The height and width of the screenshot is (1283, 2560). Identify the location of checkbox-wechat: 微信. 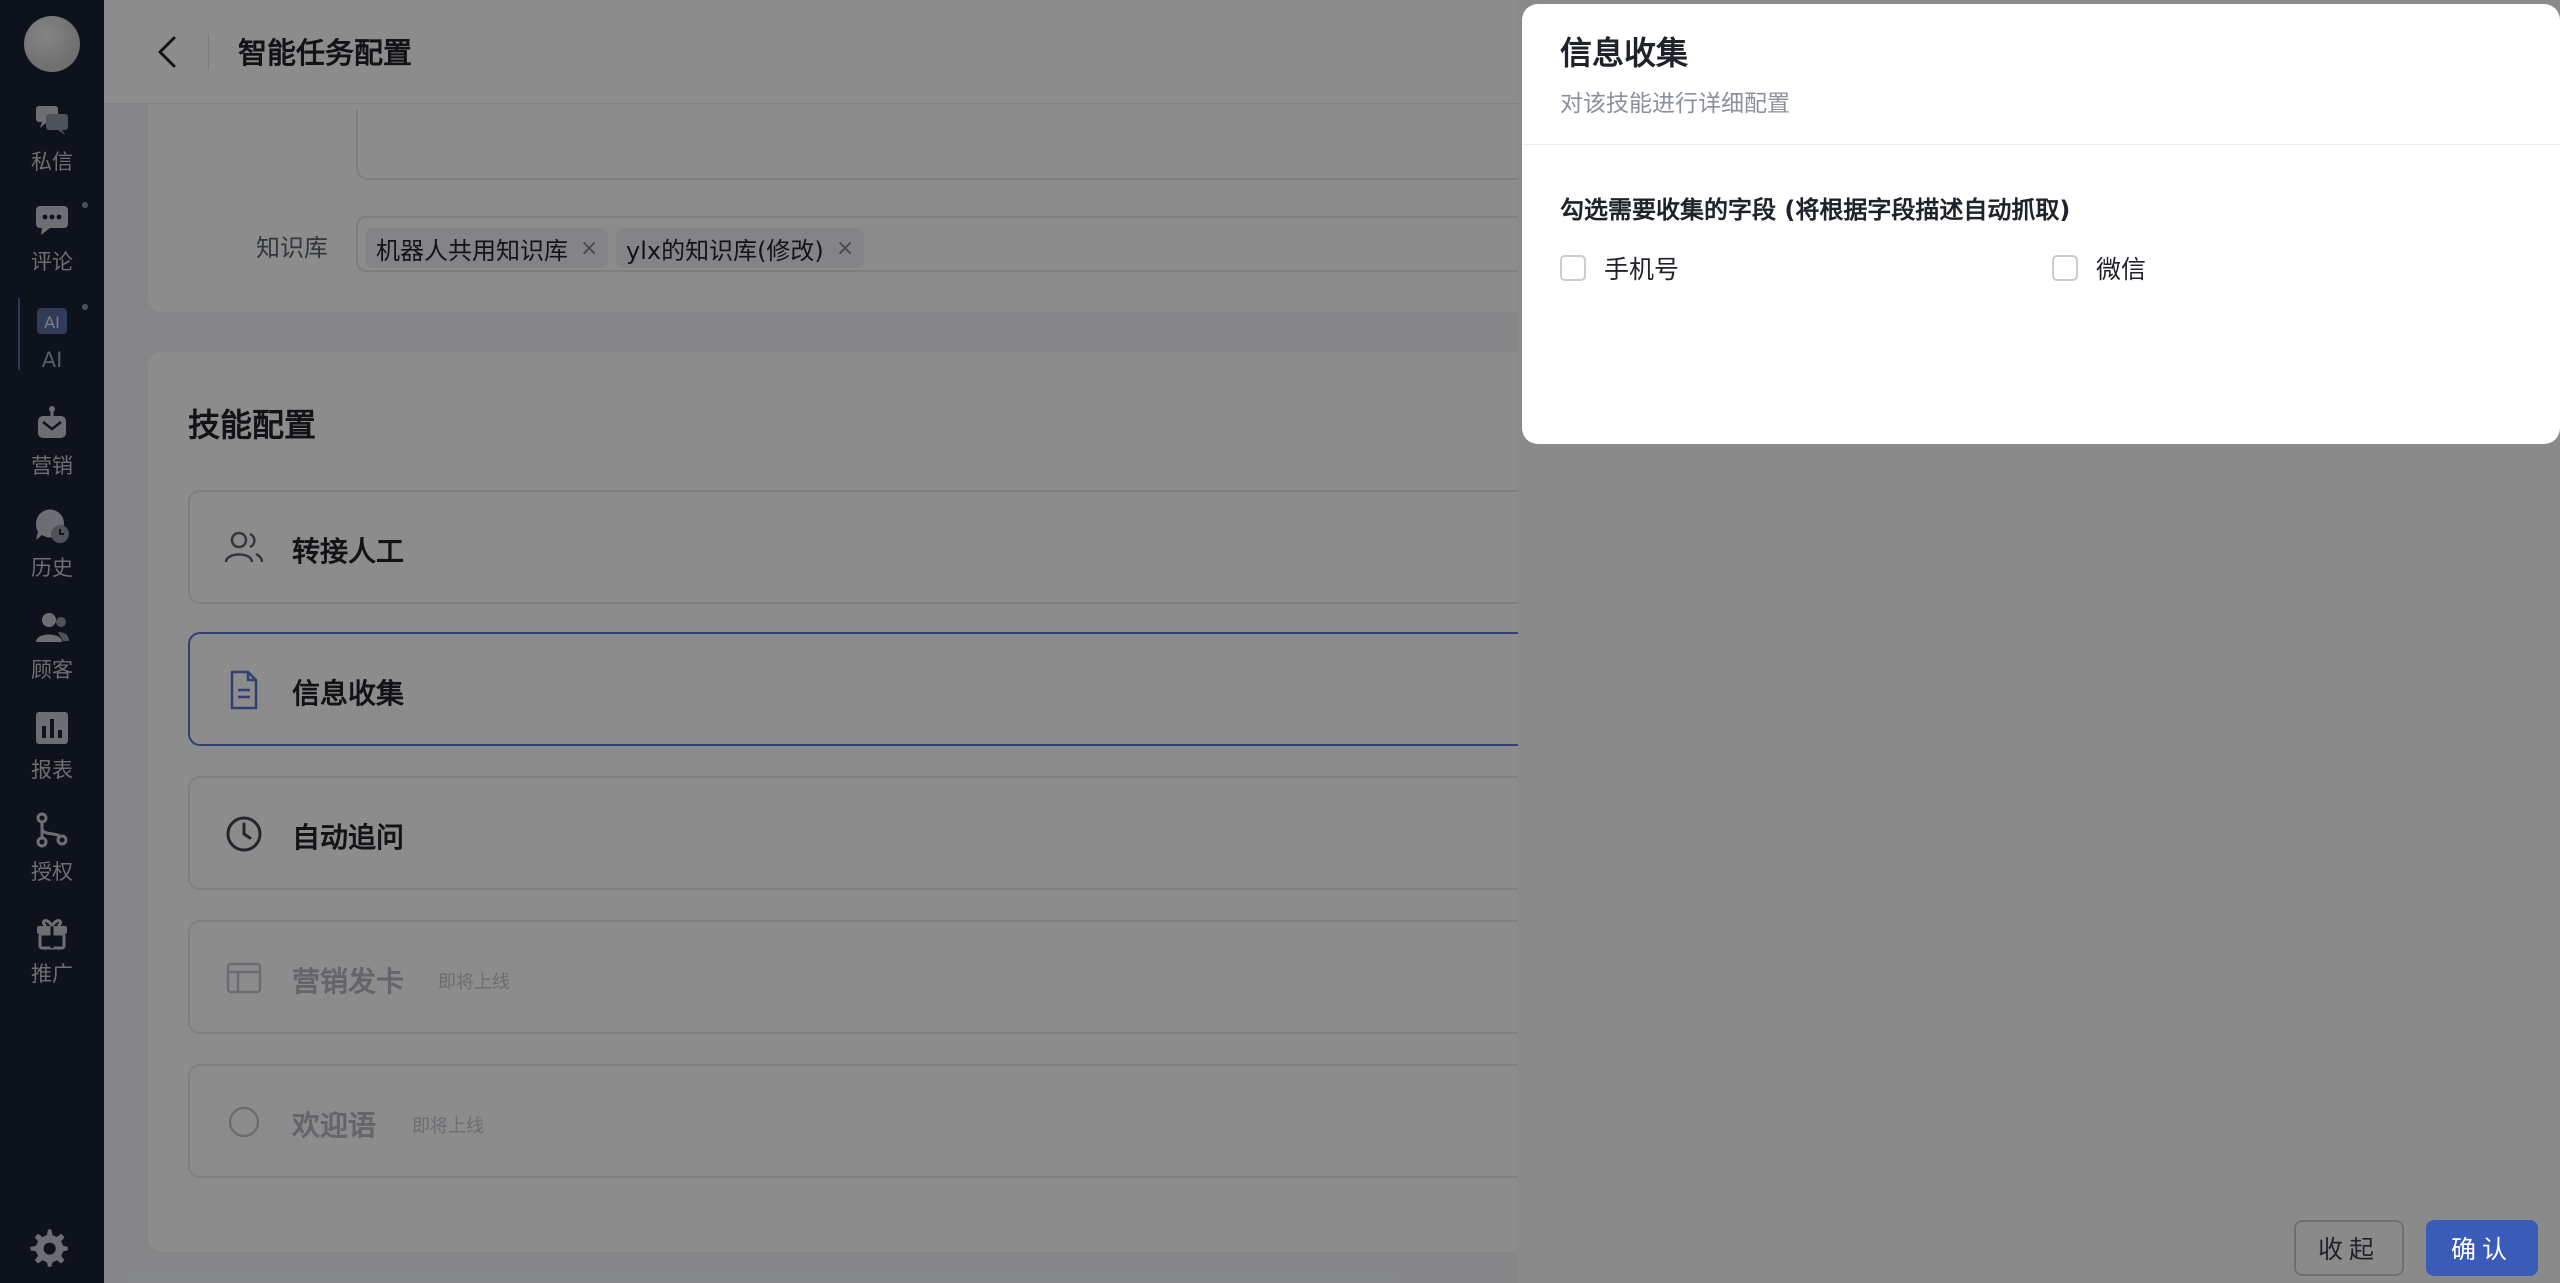
(2099, 268).